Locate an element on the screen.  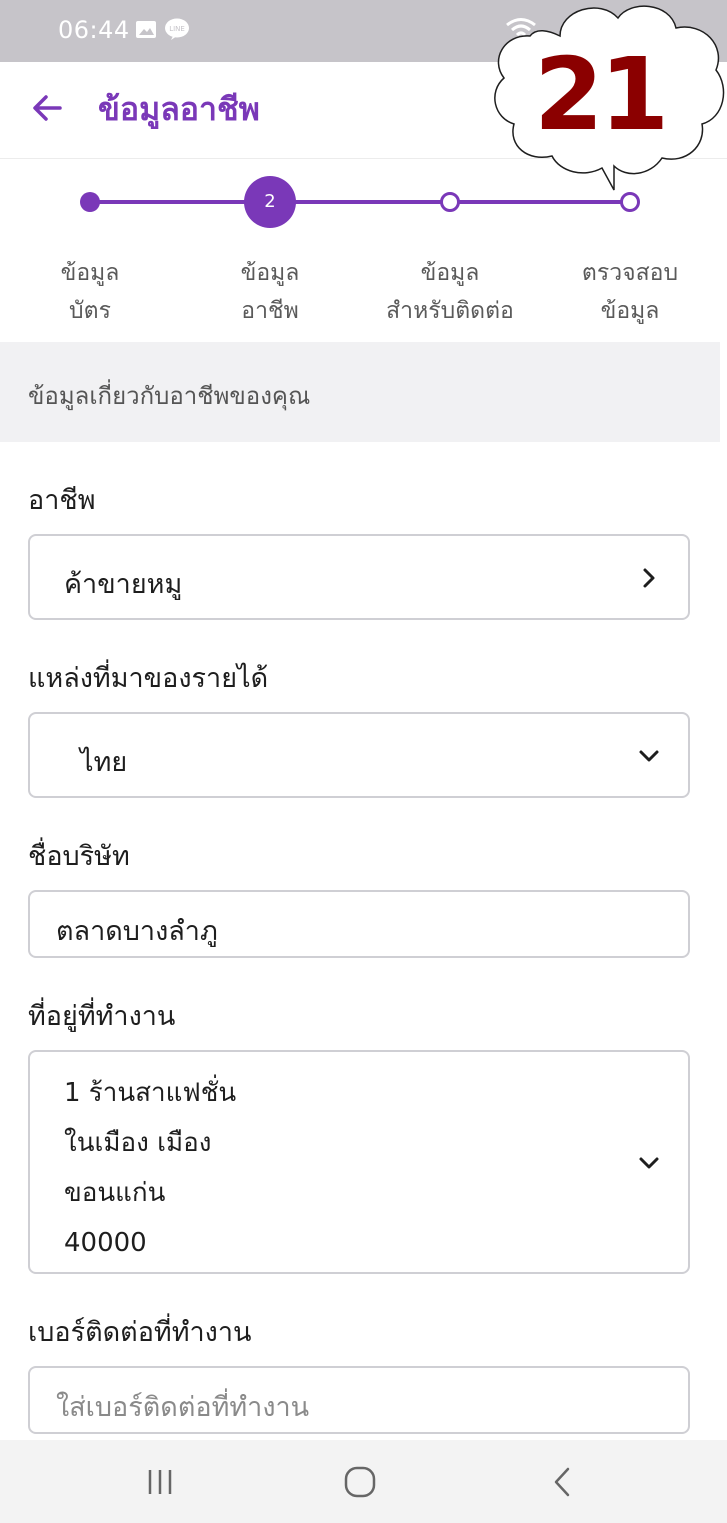
step-label-occupation: ข้อมูล อาชีพ is located at coordinates (270, 292).